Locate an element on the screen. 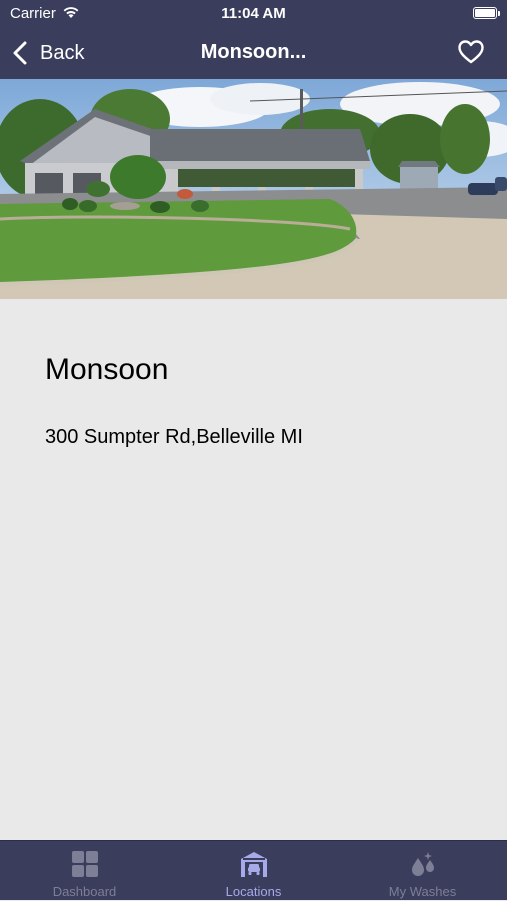 This screenshot has height=901, width=507. water-drops-icon is located at coordinates (422, 864).